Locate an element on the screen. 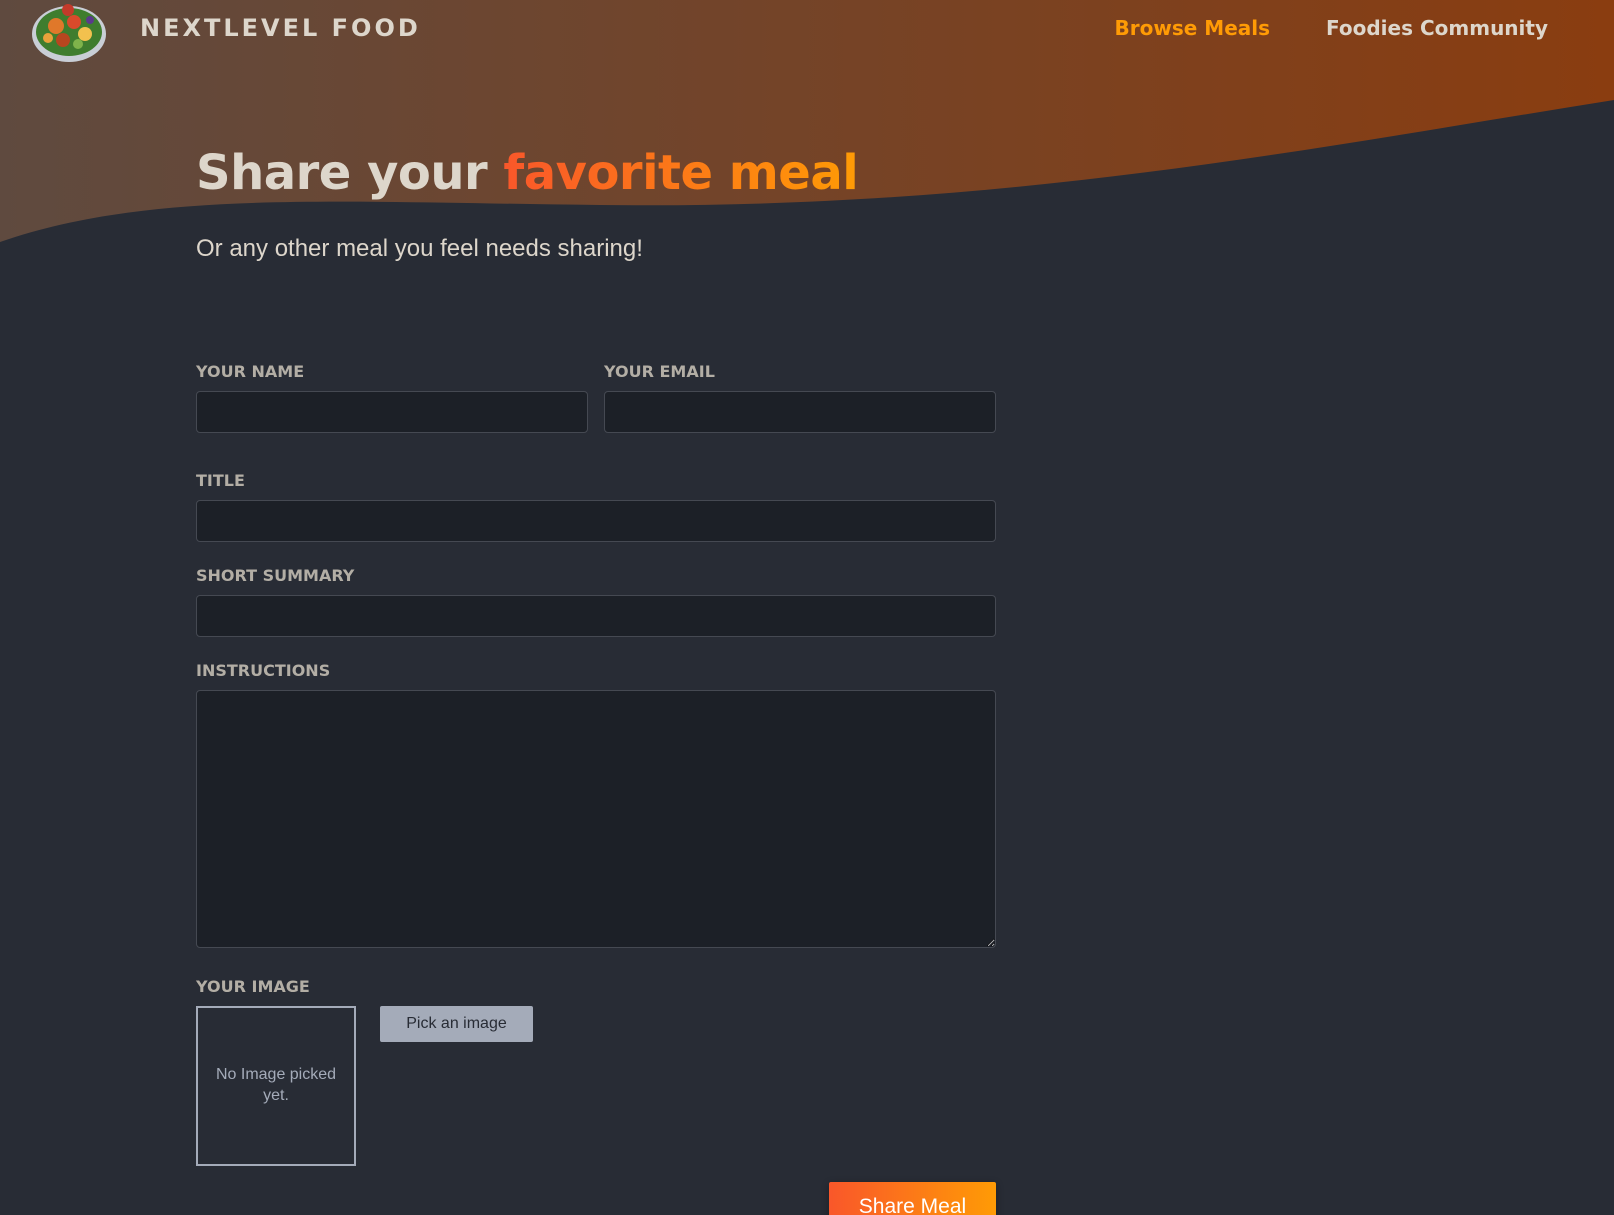  title-label: Title is located at coordinates (220, 480).